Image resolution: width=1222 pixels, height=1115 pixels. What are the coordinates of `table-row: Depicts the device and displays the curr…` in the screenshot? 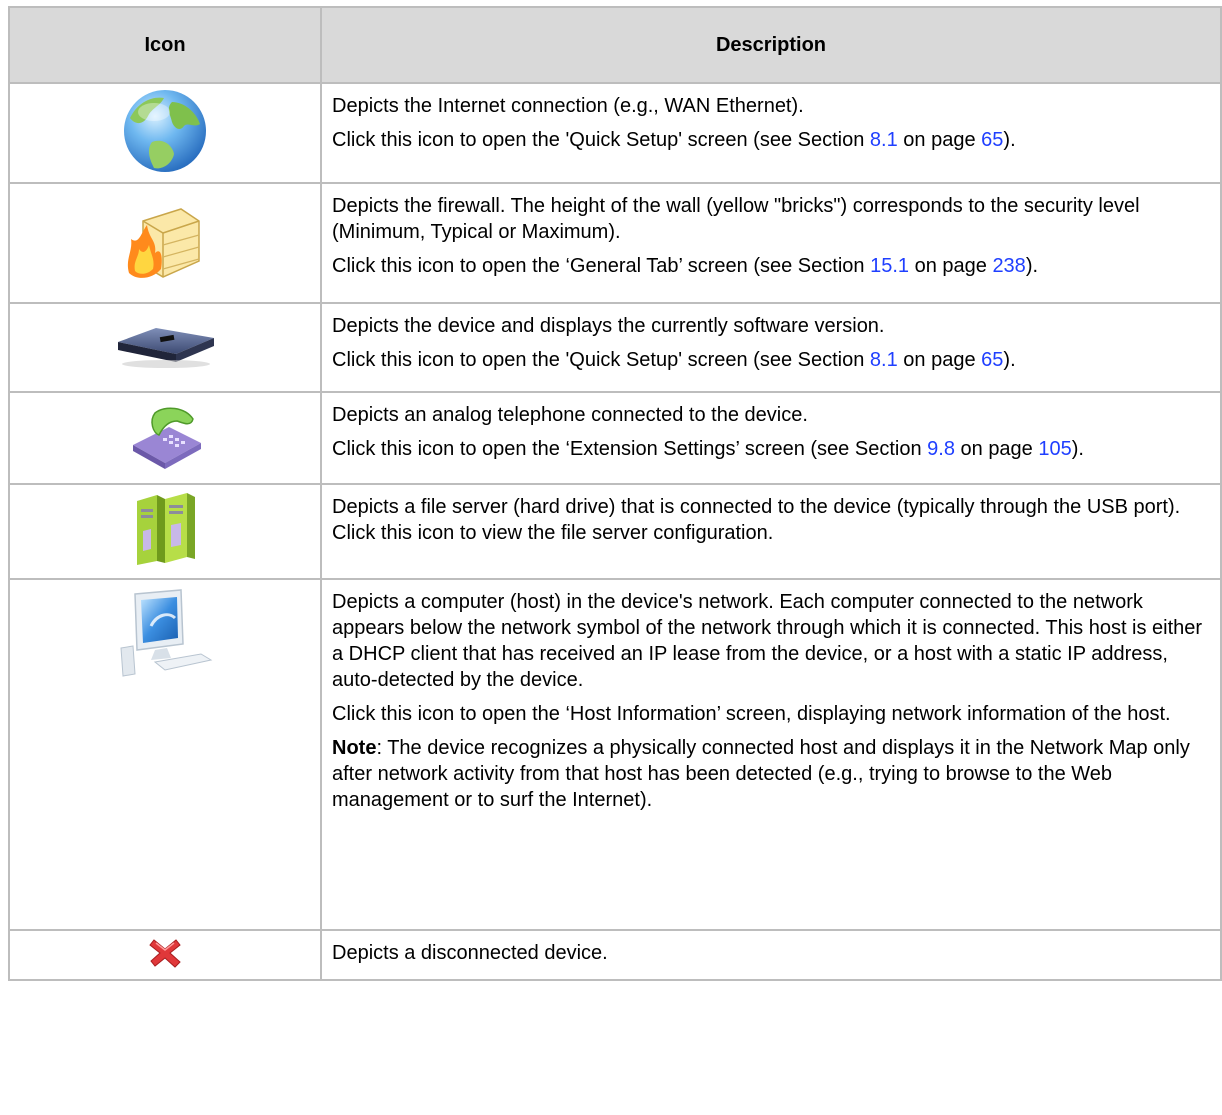 It's located at (615, 347).